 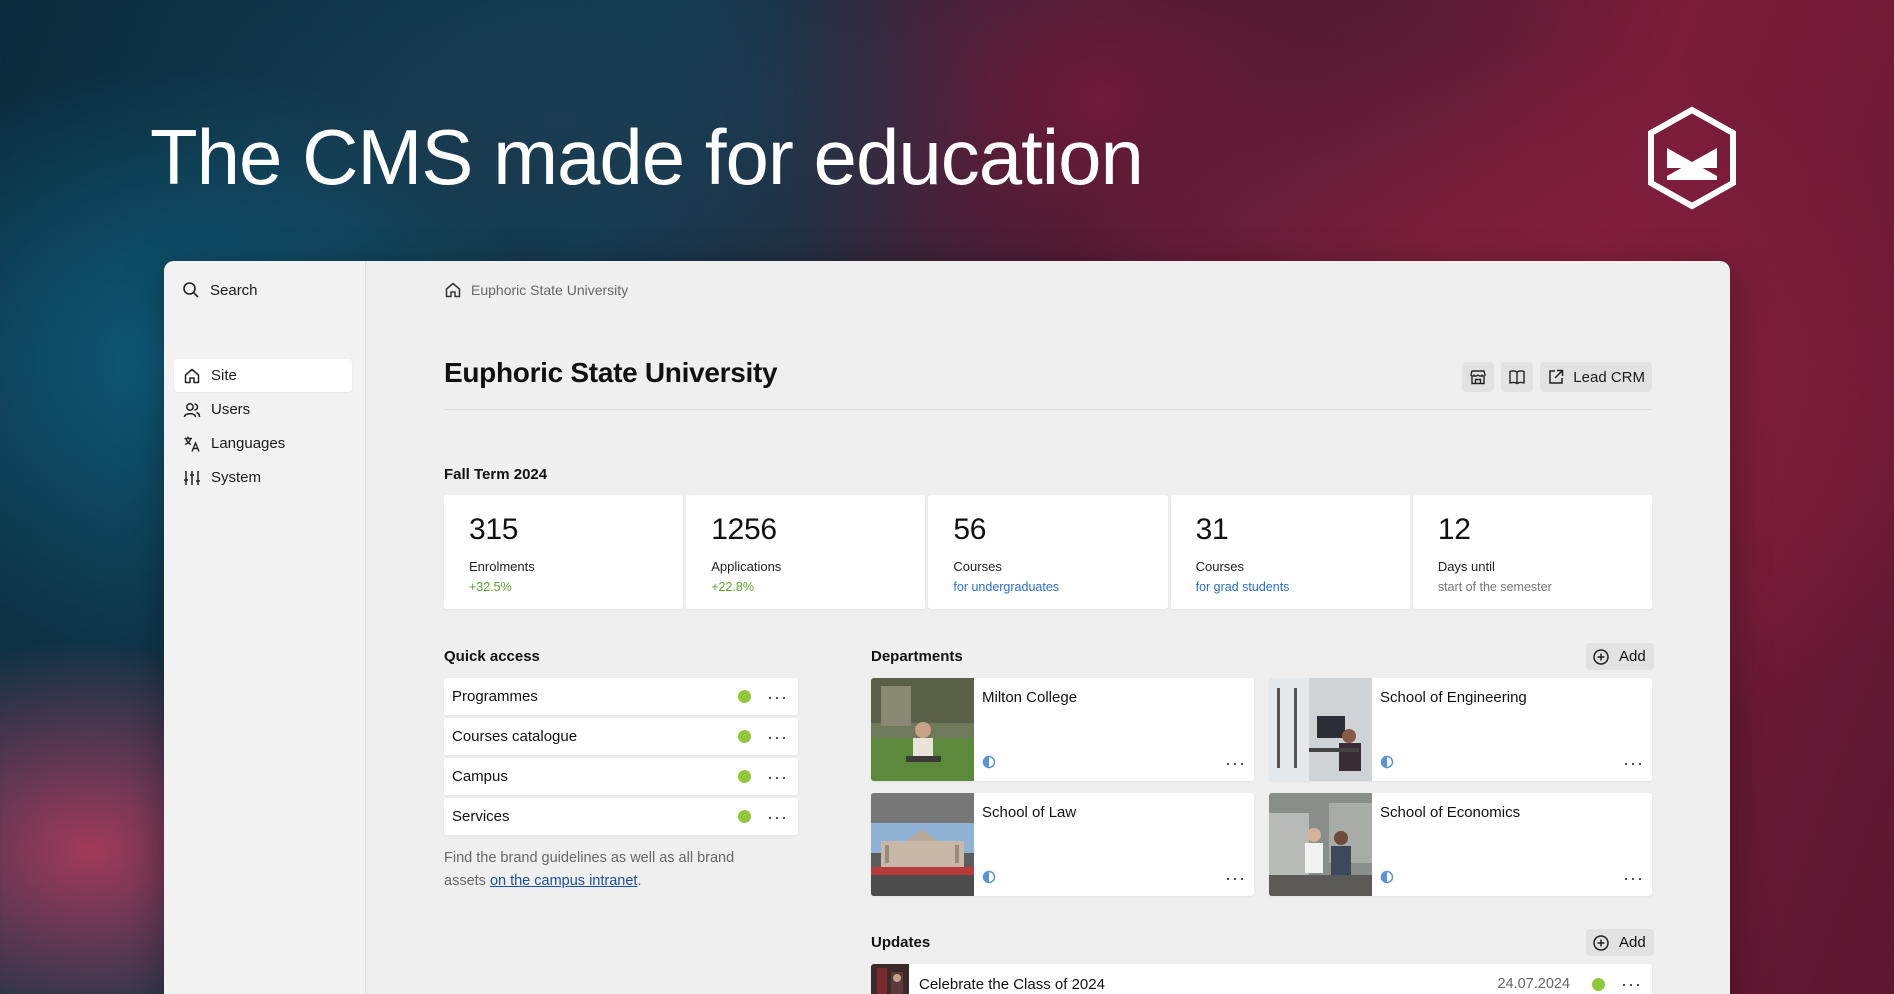 What do you see at coordinates (192, 409) in the screenshot?
I see `users-icon` at bounding box center [192, 409].